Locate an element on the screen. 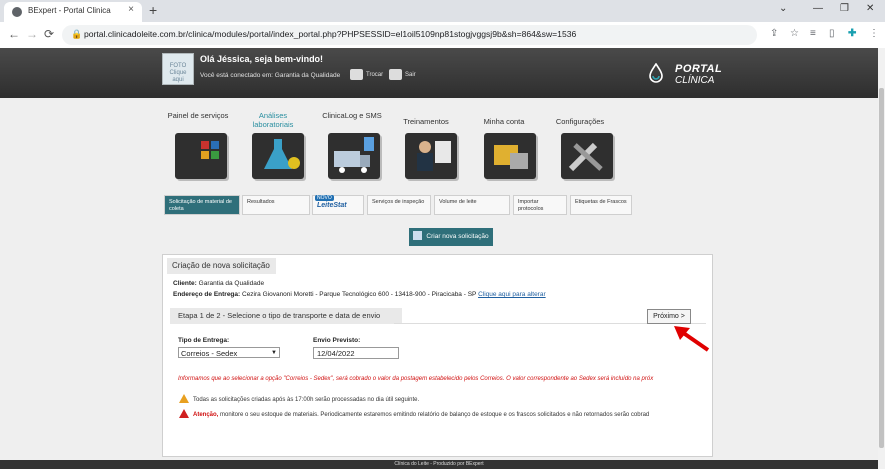  submenu-importar: Importar protocolos is located at coordinates (540, 205).